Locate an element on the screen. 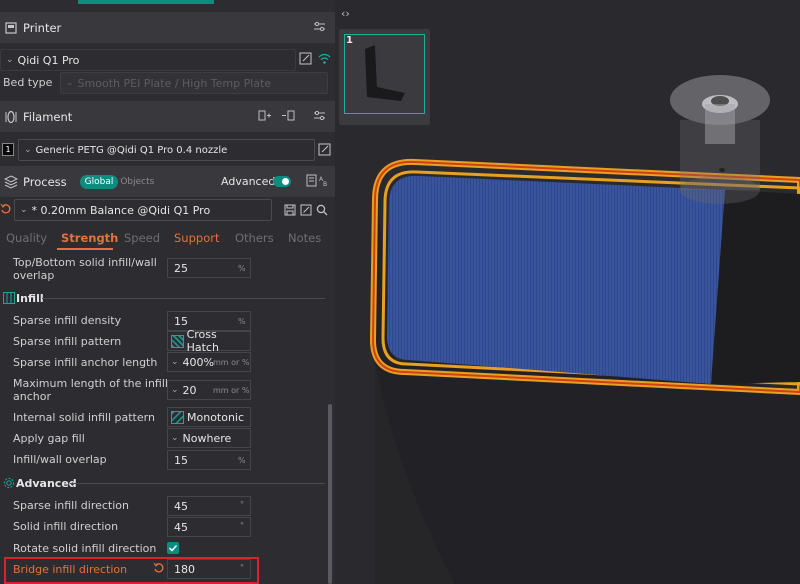 This screenshot has height=584, width=800. tab-underline is located at coordinates (85, 249).